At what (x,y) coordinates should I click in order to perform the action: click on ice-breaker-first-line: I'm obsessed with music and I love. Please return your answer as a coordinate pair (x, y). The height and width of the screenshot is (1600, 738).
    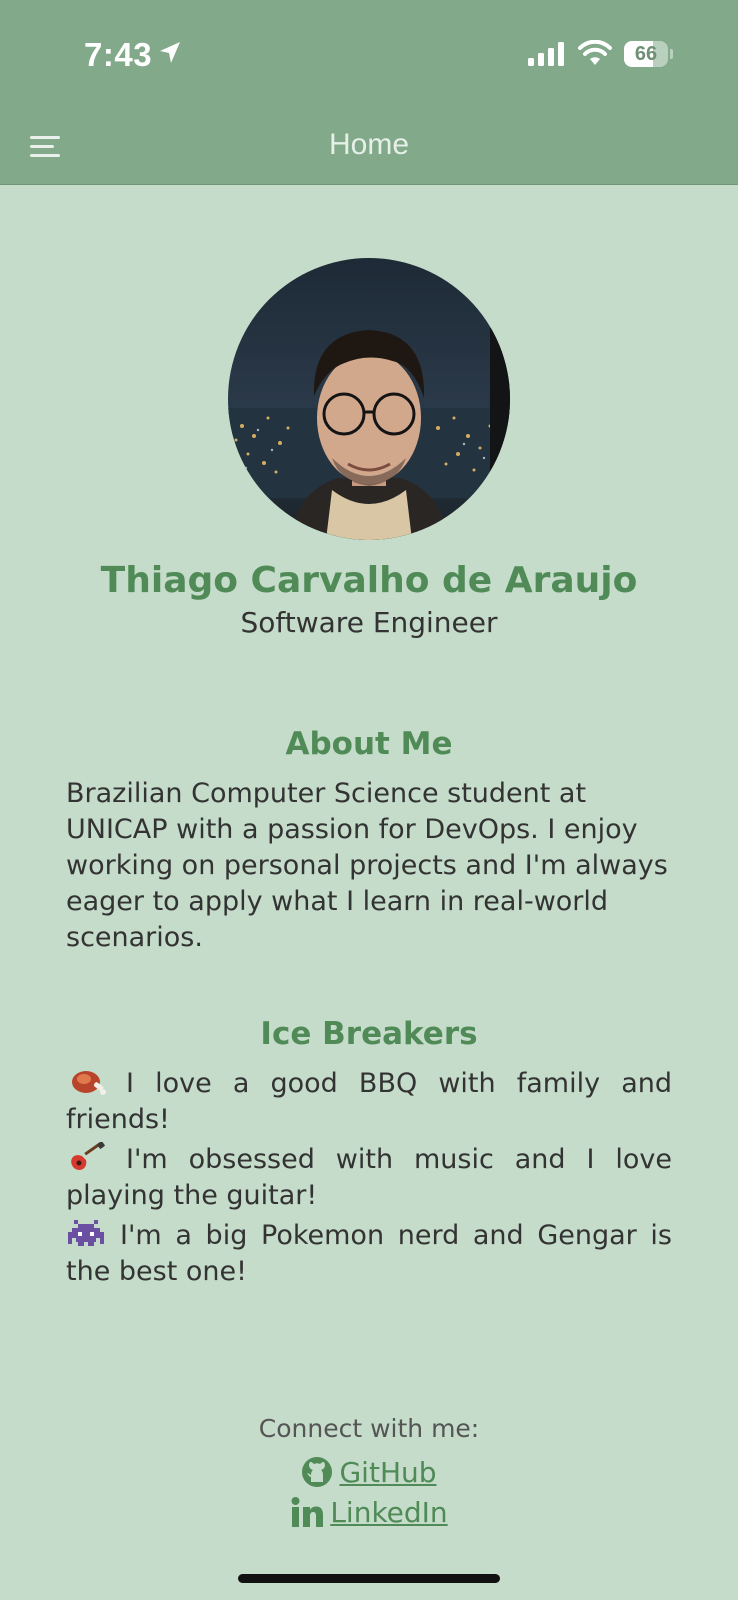
    Looking at the image, I should click on (369, 1160).